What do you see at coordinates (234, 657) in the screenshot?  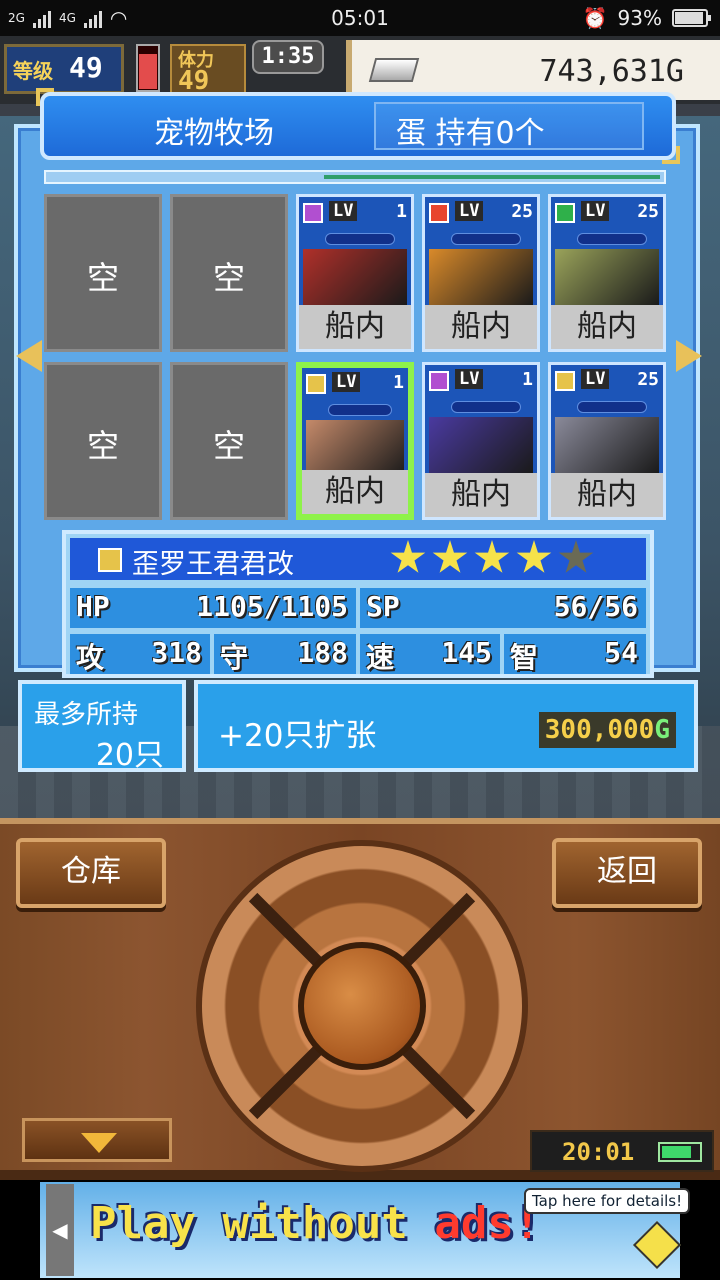 I see `def-label: 守` at bounding box center [234, 657].